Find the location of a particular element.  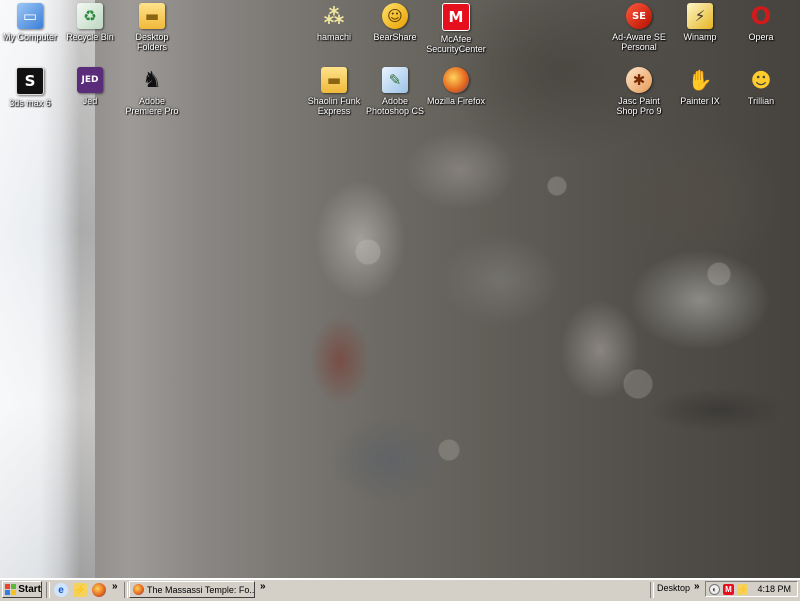

system-tray: ◐ M ⚡ 4:18 PM is located at coordinates (751, 589).